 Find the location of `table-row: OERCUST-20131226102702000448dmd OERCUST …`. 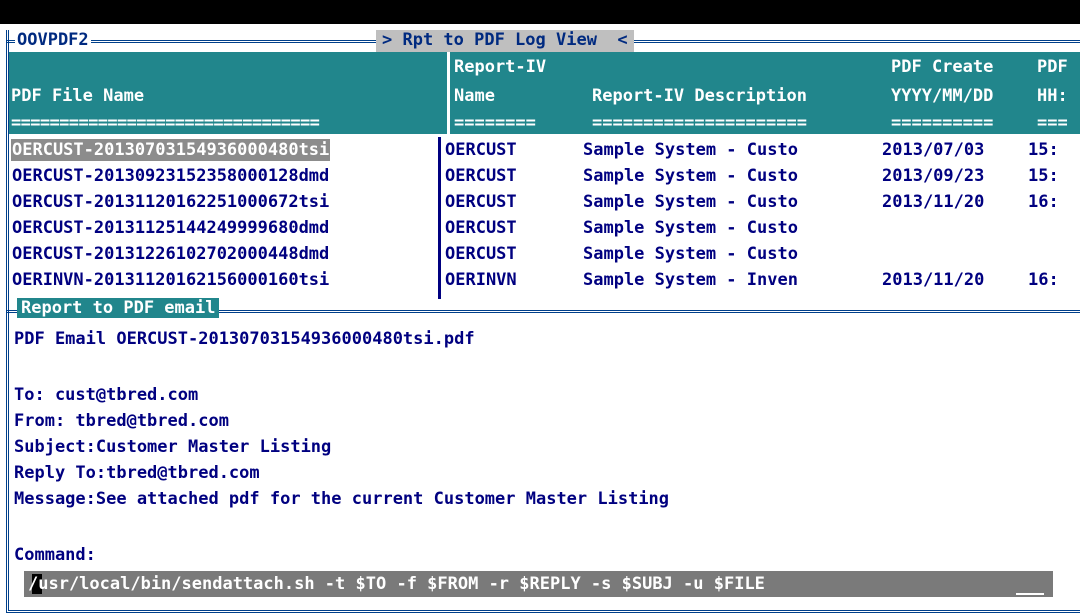

table-row: OERCUST-20131226102702000448dmd OERCUST … is located at coordinates (544, 254).